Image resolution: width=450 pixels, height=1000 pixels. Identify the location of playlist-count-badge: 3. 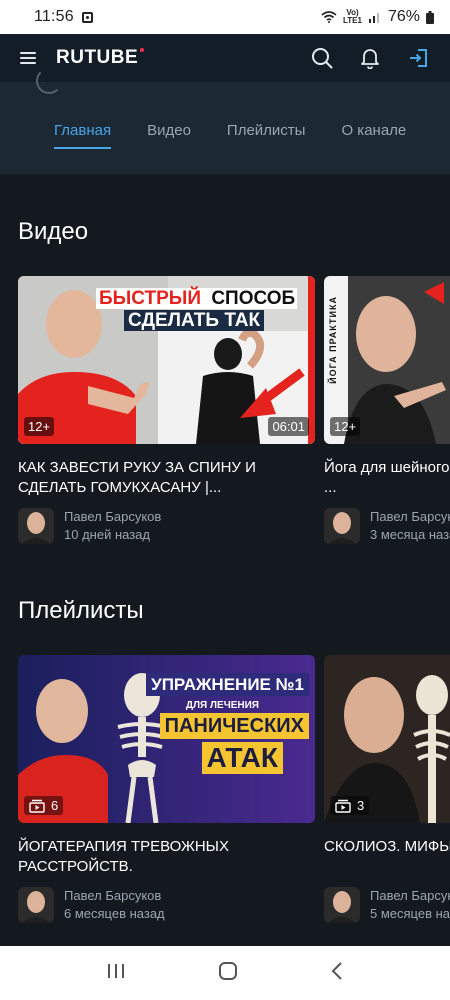
(350, 805).